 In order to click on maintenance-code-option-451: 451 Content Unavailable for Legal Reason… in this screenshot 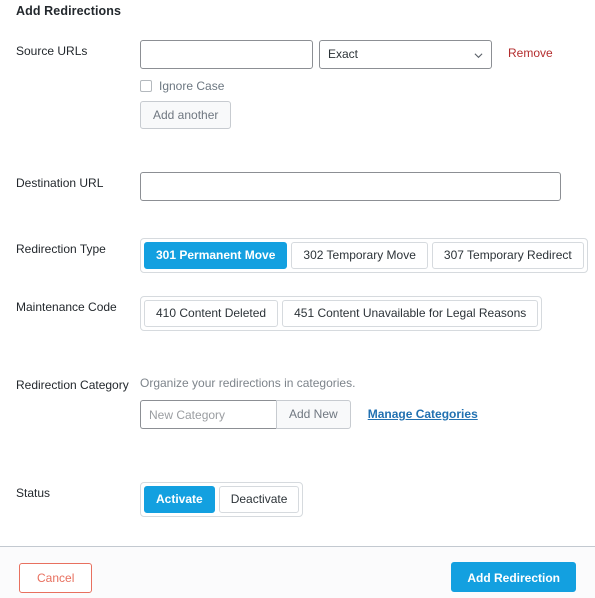, I will do `click(410, 313)`.